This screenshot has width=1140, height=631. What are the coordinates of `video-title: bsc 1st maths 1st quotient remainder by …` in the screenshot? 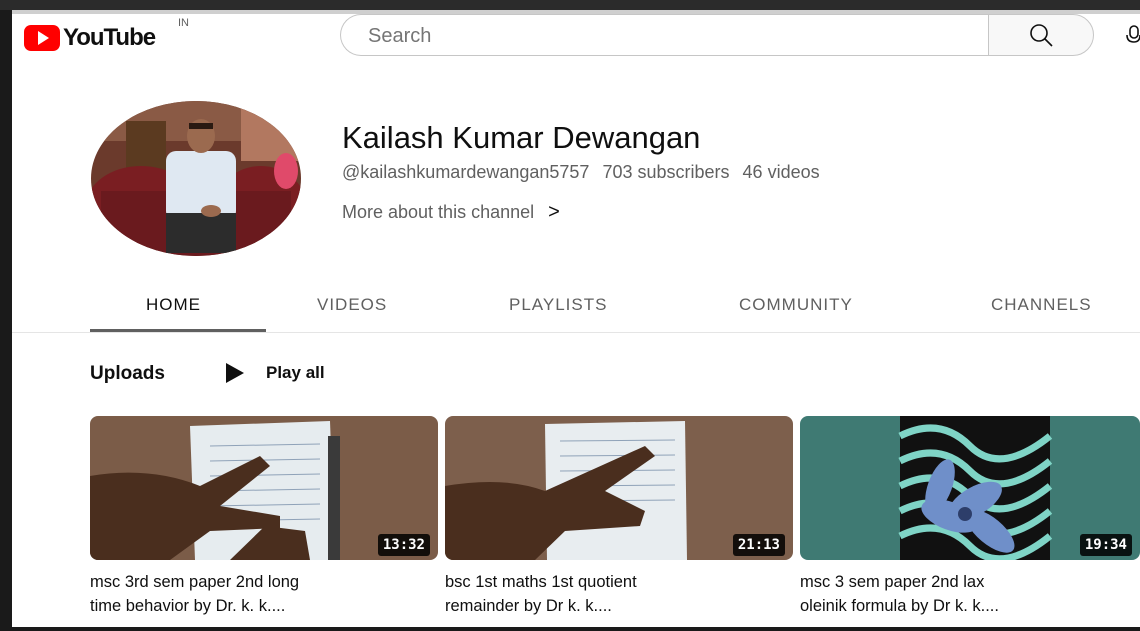 It's located at (615, 594).